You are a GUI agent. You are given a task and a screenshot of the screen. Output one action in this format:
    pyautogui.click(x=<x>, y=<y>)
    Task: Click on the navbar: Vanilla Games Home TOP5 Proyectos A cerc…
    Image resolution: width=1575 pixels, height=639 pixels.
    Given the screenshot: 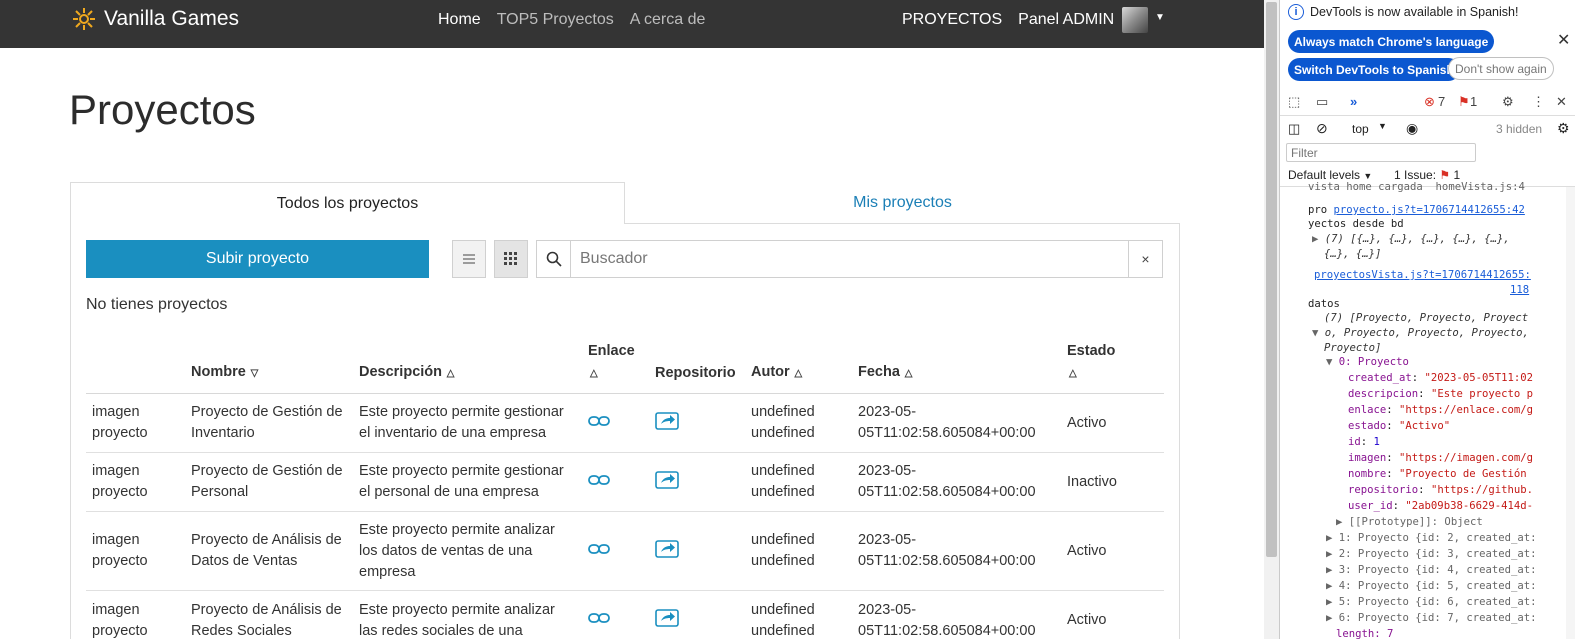 What is the action you would take?
    pyautogui.click(x=632, y=24)
    